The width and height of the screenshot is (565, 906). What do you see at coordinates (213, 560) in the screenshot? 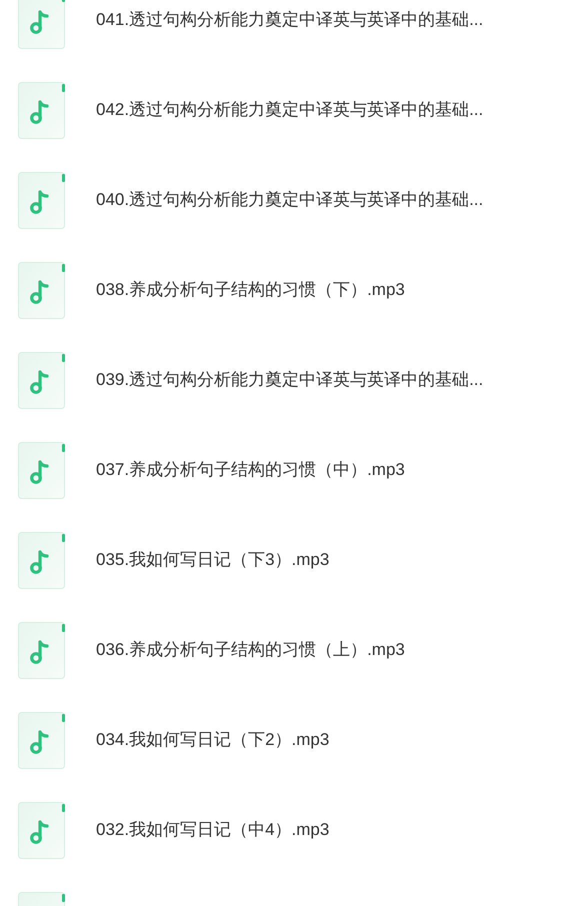
I see `file-name: 035.我如何写日记（下3）.mp3` at bounding box center [213, 560].